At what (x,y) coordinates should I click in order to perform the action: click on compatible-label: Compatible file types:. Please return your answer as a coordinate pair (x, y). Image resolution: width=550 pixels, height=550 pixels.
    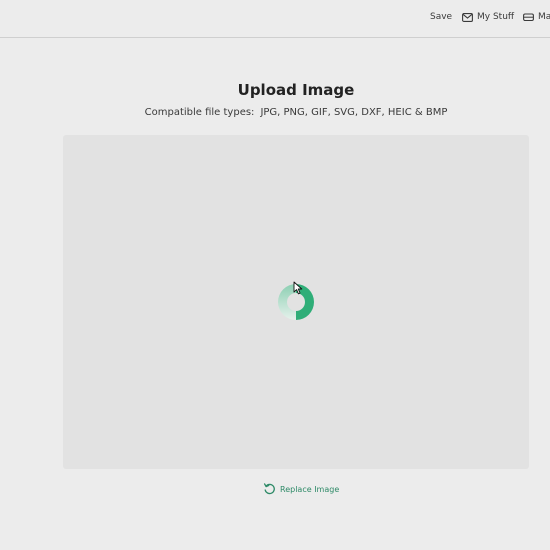
    Looking at the image, I should click on (199, 112).